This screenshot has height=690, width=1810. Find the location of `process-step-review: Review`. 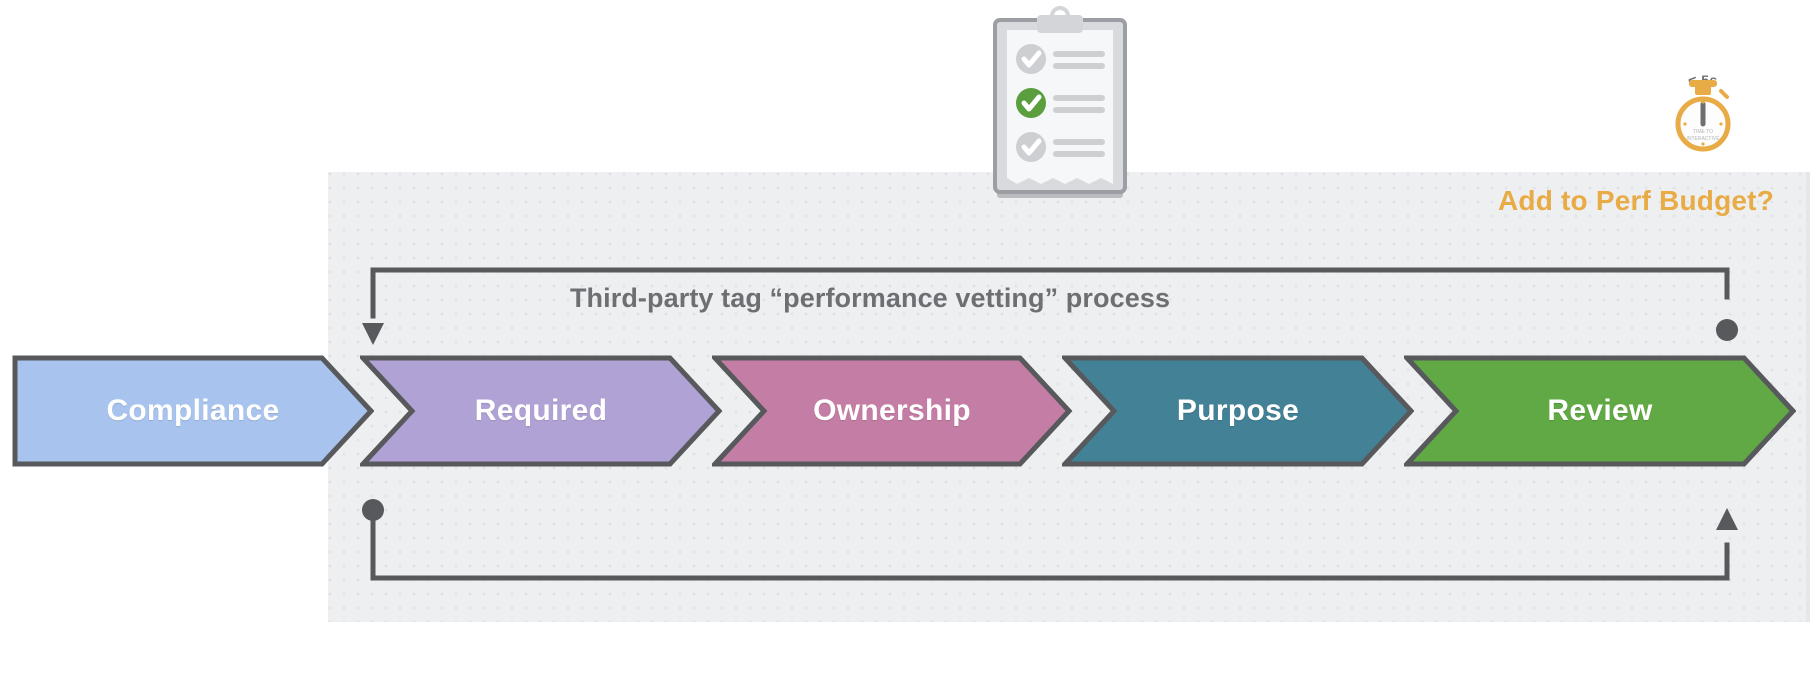

process-step-review: Review is located at coordinates (1600, 411).